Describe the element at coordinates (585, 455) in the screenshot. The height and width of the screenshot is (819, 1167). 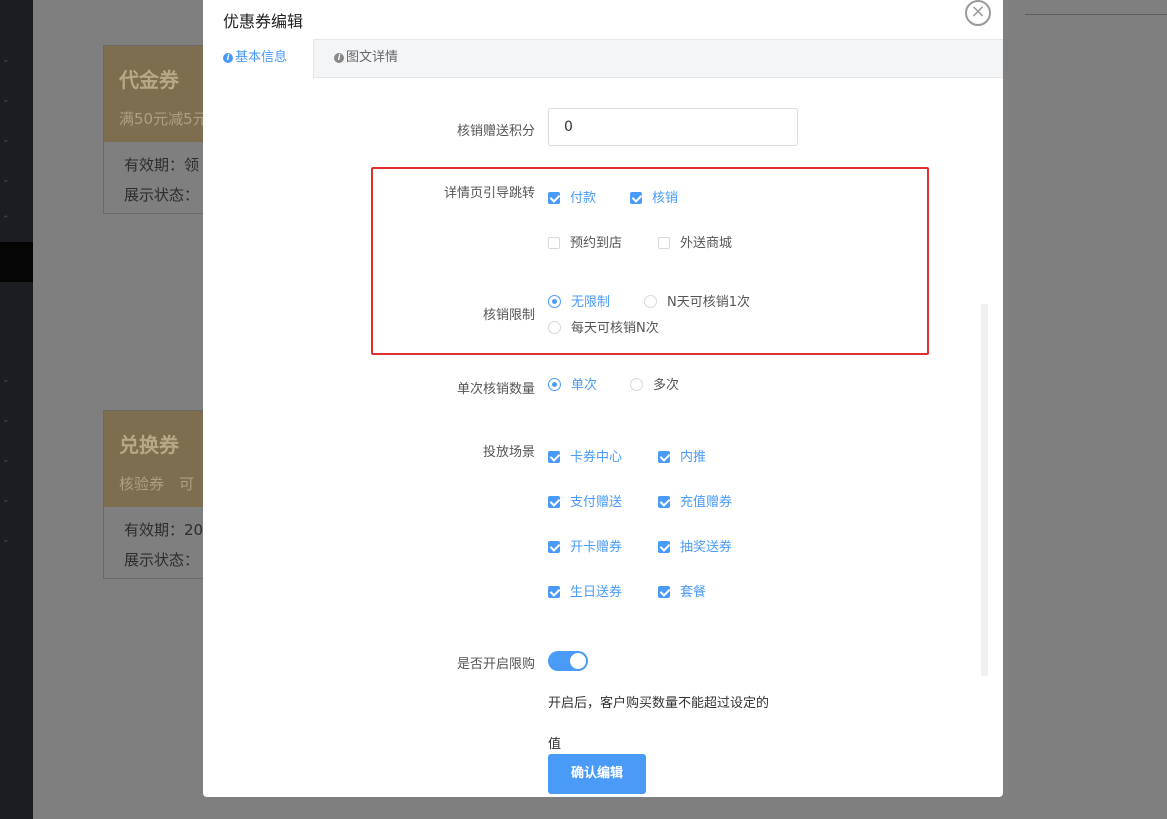
I see `checkbox-coupon-center: 卡券中心` at that location.